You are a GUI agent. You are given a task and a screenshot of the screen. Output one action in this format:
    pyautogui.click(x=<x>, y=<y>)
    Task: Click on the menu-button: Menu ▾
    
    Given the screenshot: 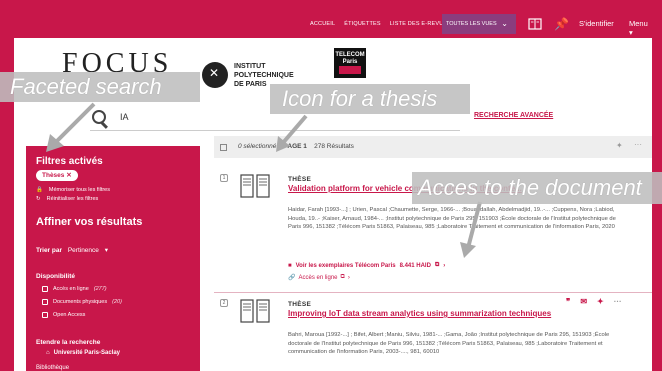 What is the action you would take?
    pyautogui.click(x=640, y=28)
    